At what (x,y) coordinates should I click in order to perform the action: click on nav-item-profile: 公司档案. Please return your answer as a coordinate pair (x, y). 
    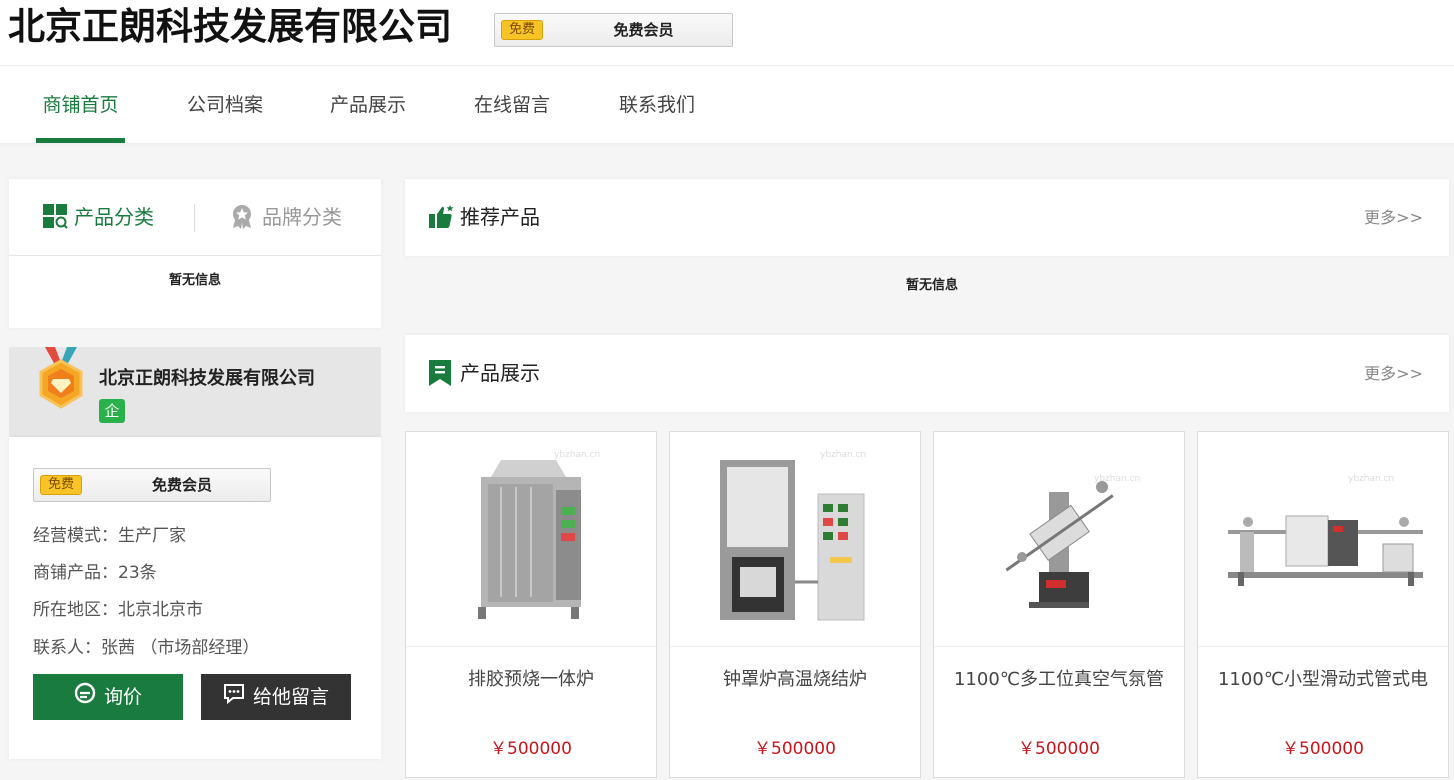
    Looking at the image, I should click on (225, 104).